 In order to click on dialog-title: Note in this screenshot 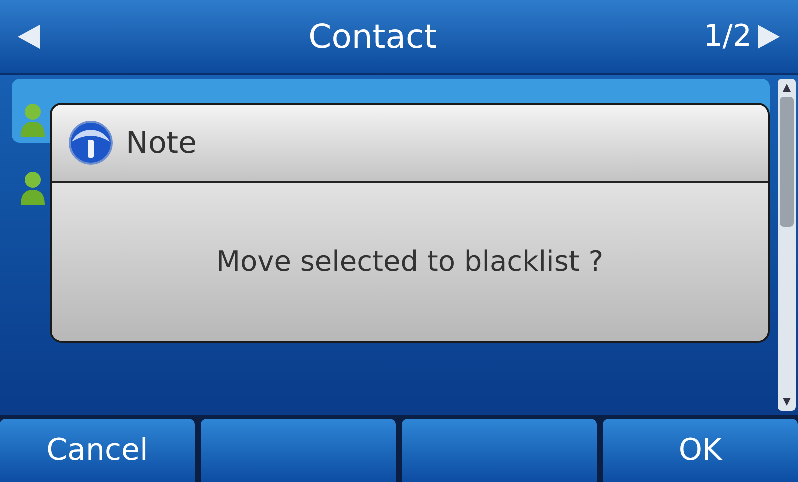, I will do `click(162, 143)`.